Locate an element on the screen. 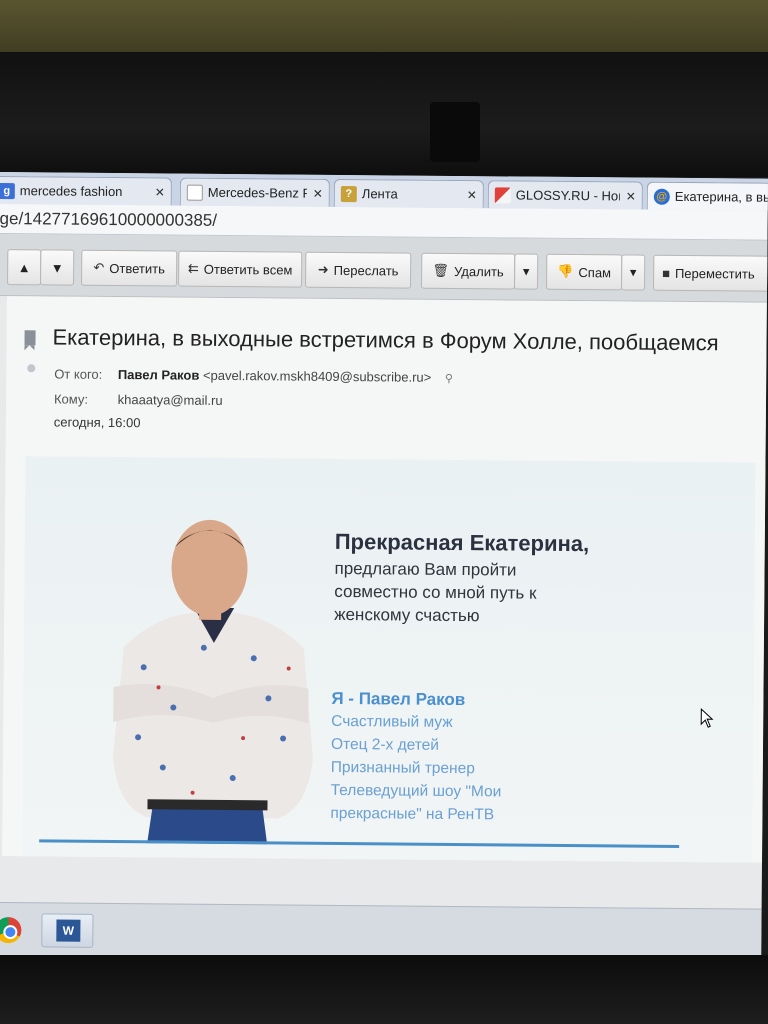  forward-arrow-icon: ➜ is located at coordinates (323, 269).